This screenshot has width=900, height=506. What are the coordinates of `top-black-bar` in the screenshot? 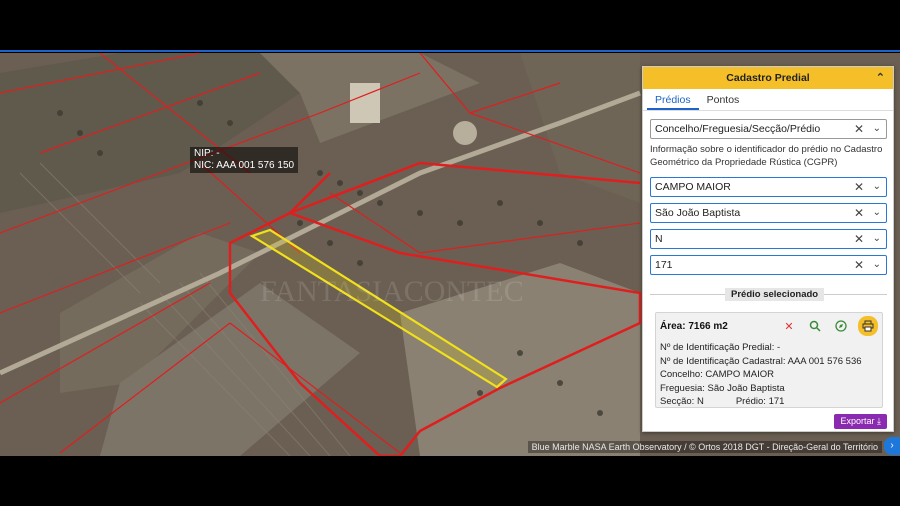 It's located at (450, 26).